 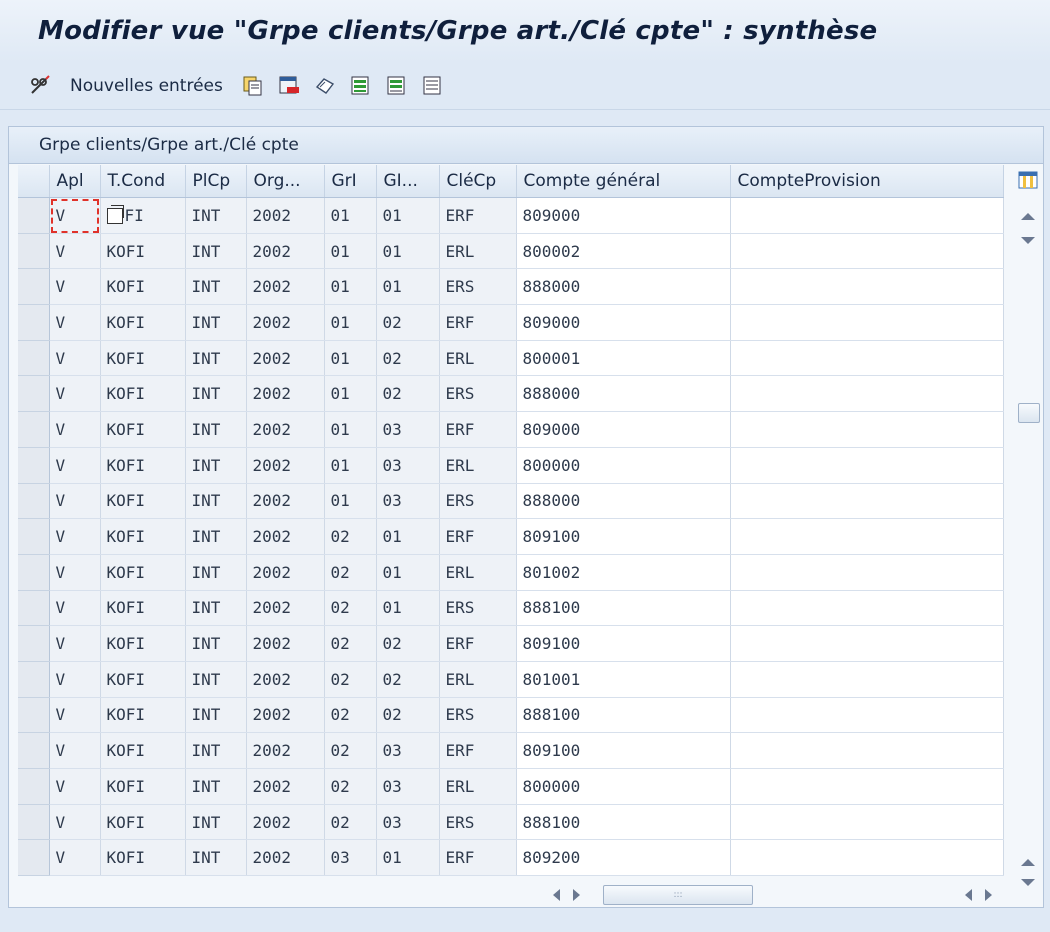 What do you see at coordinates (361, 86) in the screenshot?
I see `select-all-icon` at bounding box center [361, 86].